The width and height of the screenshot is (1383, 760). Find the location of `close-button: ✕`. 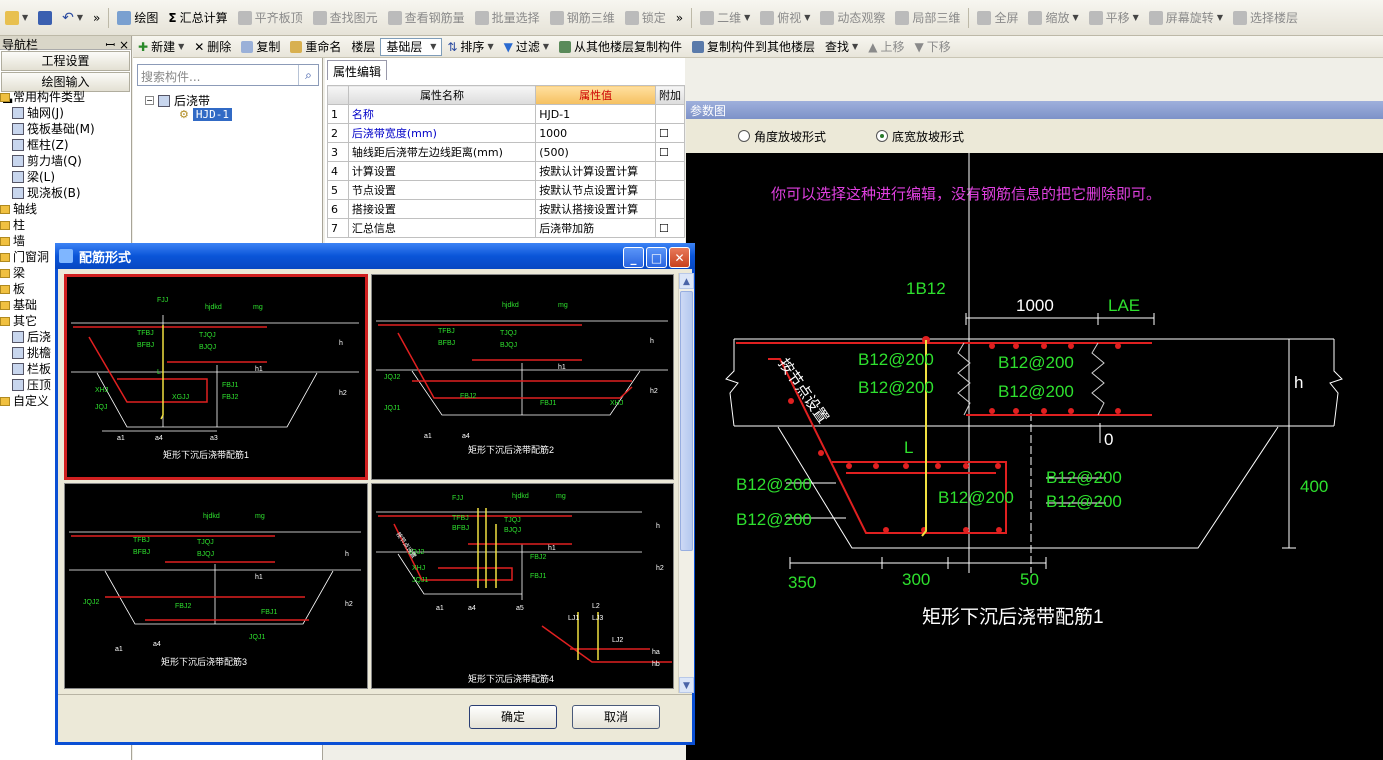

close-button: ✕ is located at coordinates (679, 257).